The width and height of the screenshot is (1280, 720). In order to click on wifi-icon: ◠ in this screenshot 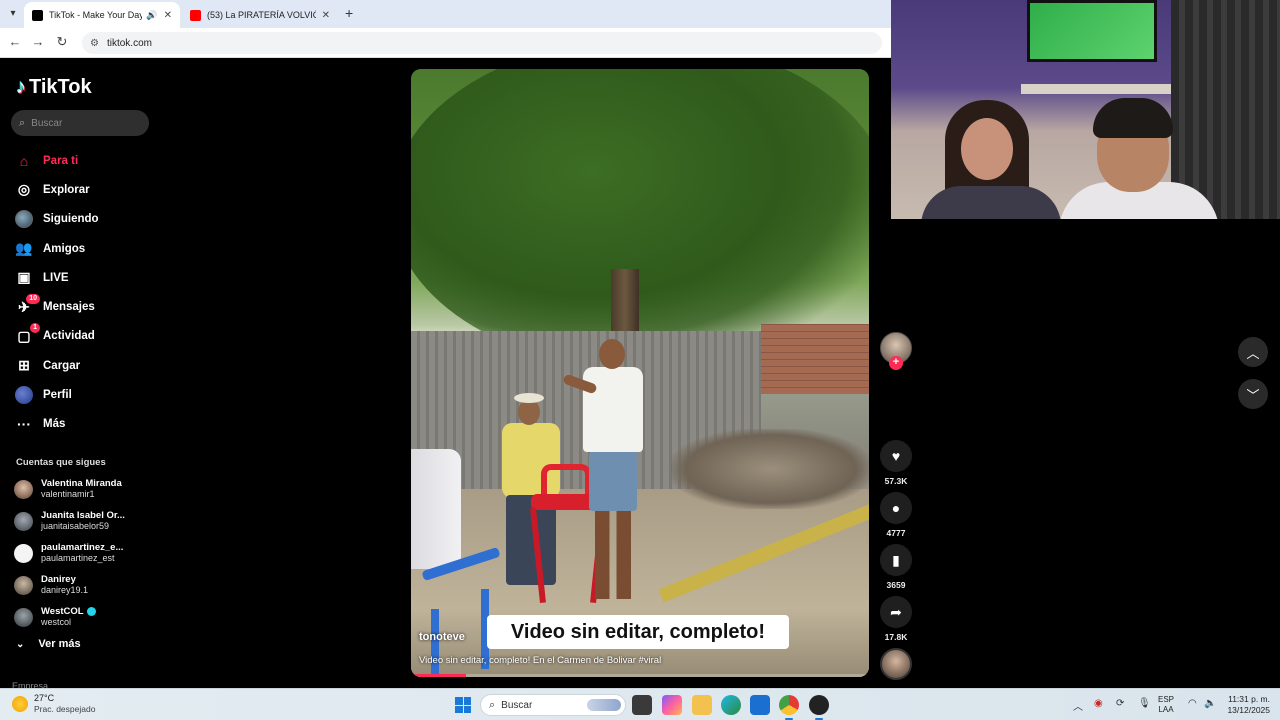, I will do `click(1192, 703)`.